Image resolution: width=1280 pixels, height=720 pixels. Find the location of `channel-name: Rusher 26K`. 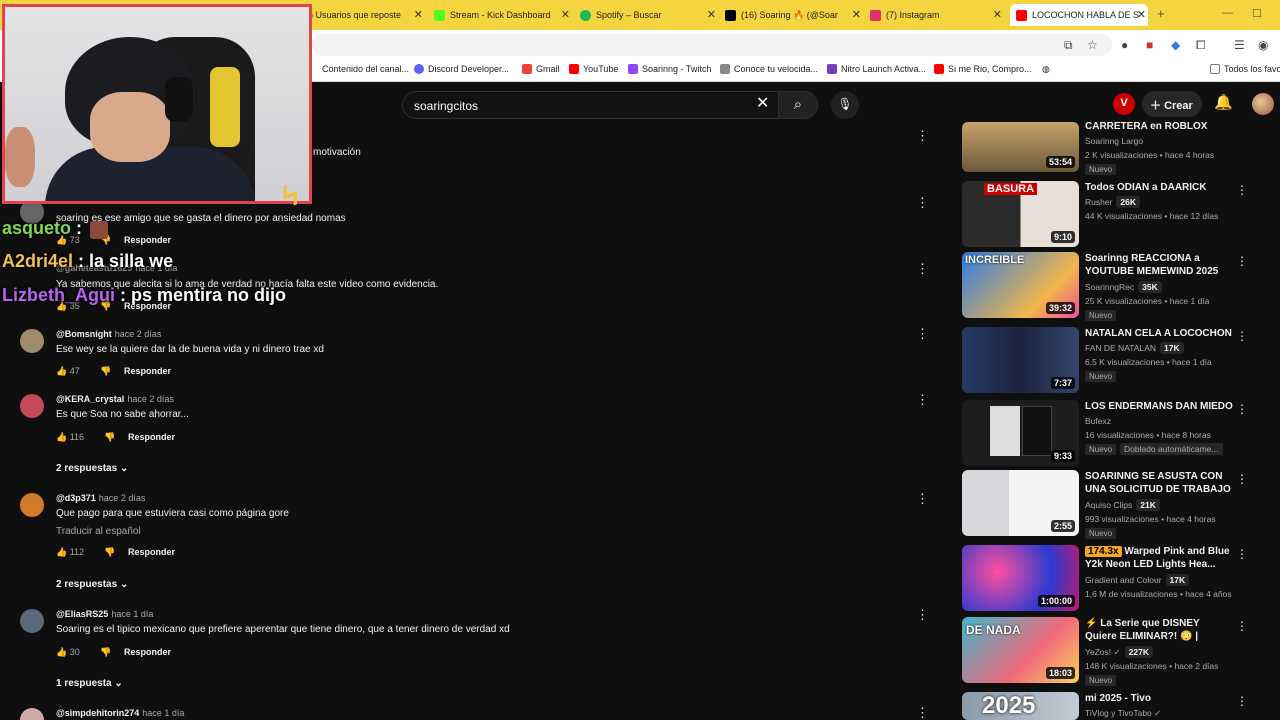

channel-name: Rusher 26K is located at coordinates (1112, 202).